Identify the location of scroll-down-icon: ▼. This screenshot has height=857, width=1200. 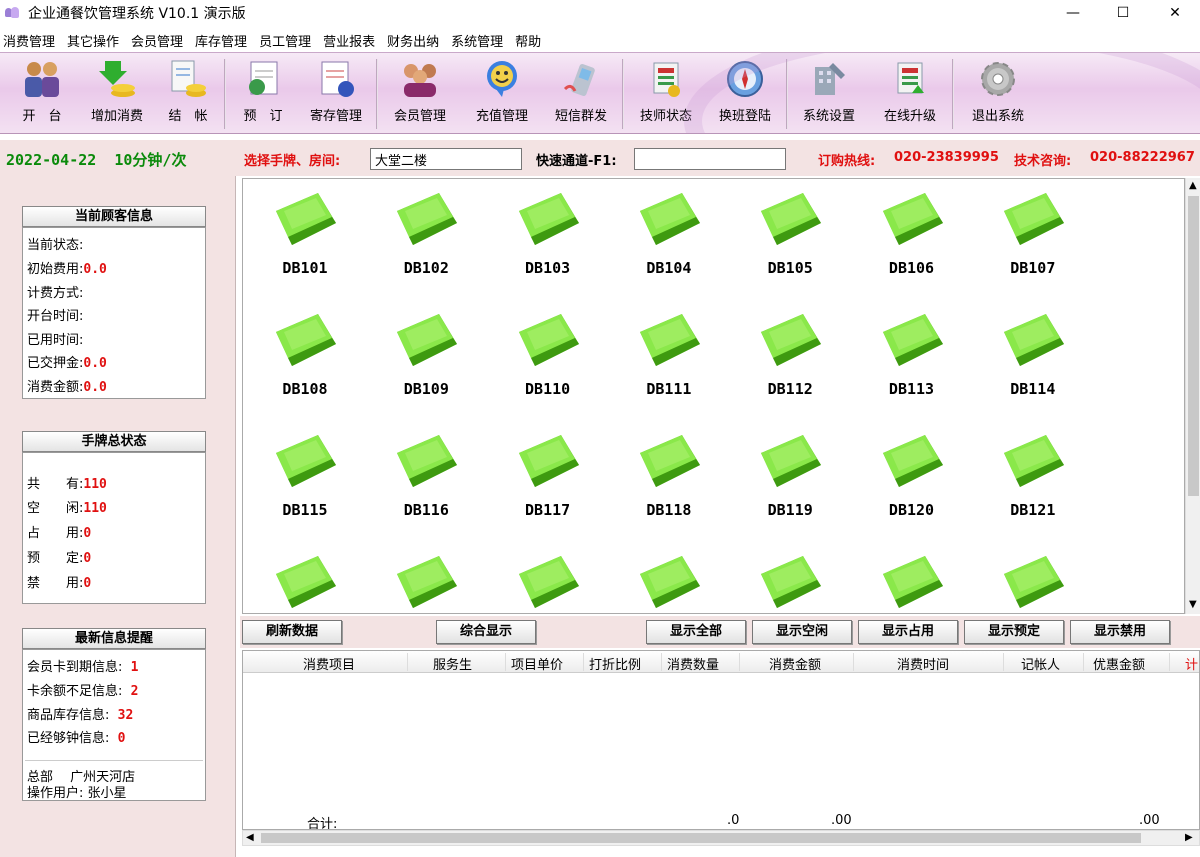
(1193, 604).